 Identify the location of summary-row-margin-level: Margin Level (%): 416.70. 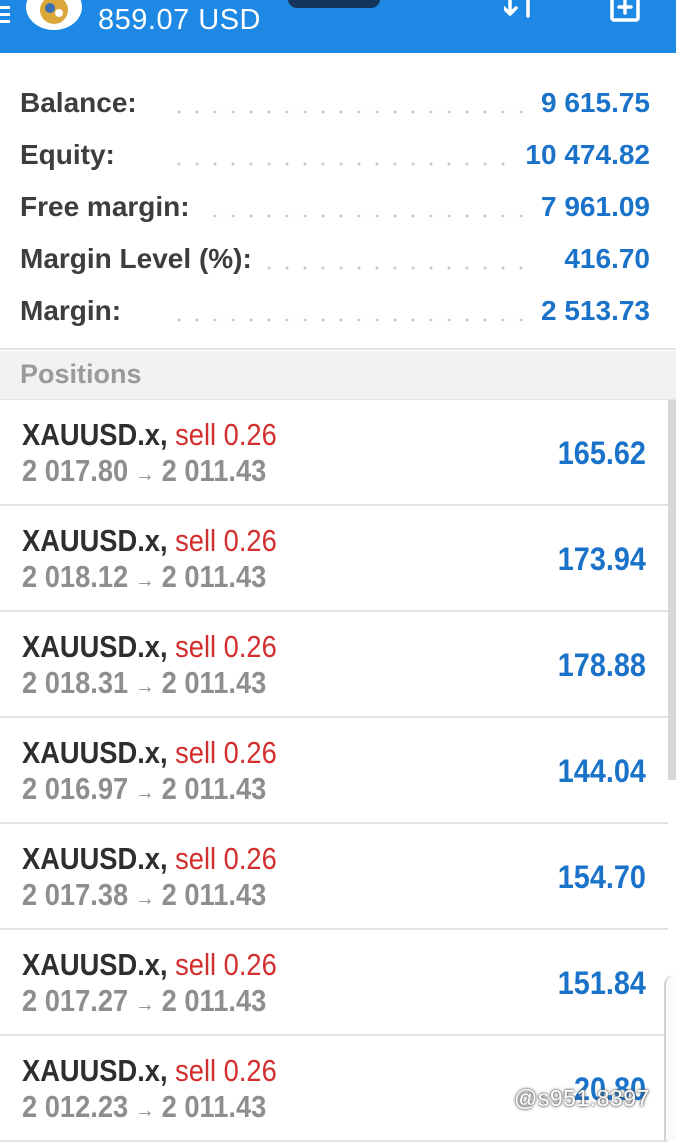
(338, 257).